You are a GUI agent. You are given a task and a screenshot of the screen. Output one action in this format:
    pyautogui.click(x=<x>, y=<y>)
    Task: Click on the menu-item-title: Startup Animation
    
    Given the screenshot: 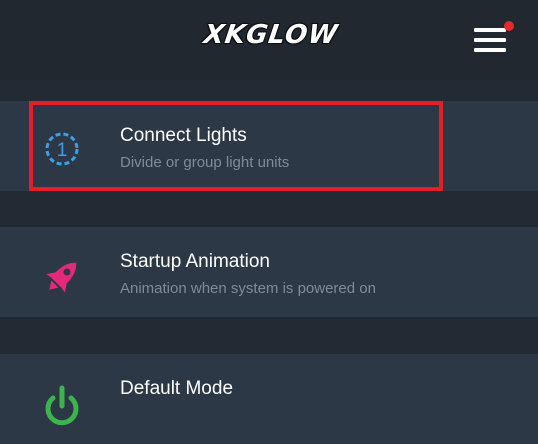 What is the action you would take?
    pyautogui.click(x=195, y=261)
    